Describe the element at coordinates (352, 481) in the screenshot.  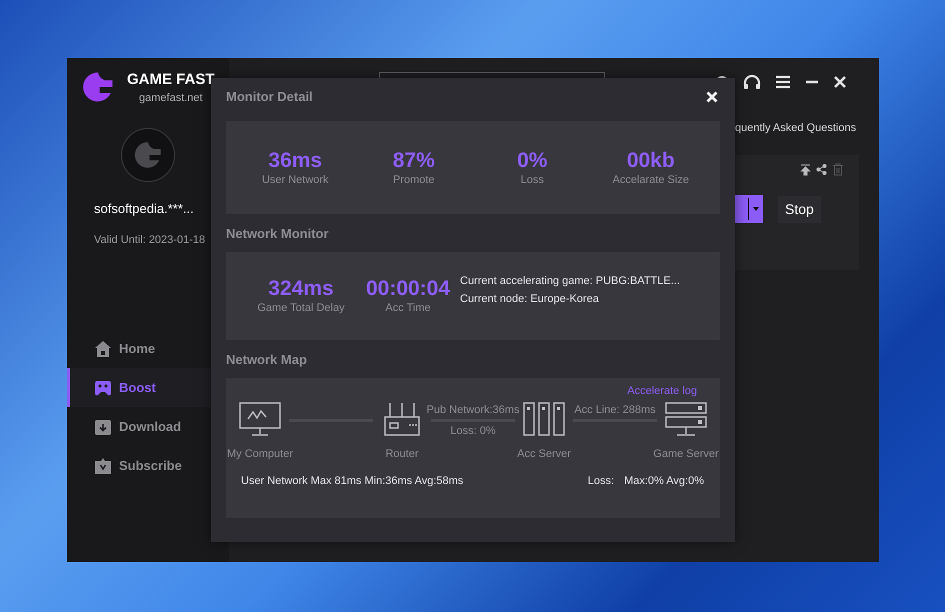
I see `user-network-summary: User Network Max 81ms Min:36ms Avg:58ms` at that location.